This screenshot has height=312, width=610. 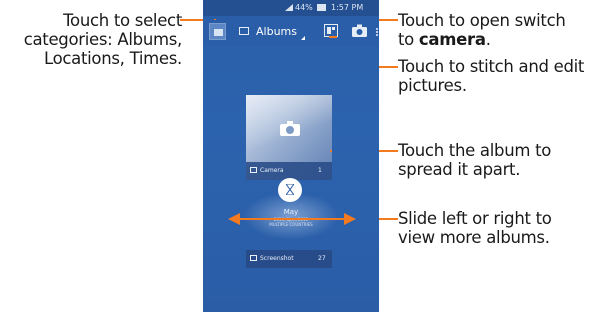 I want to click on callout-slide-line2: view more albums., so click(x=474, y=237).